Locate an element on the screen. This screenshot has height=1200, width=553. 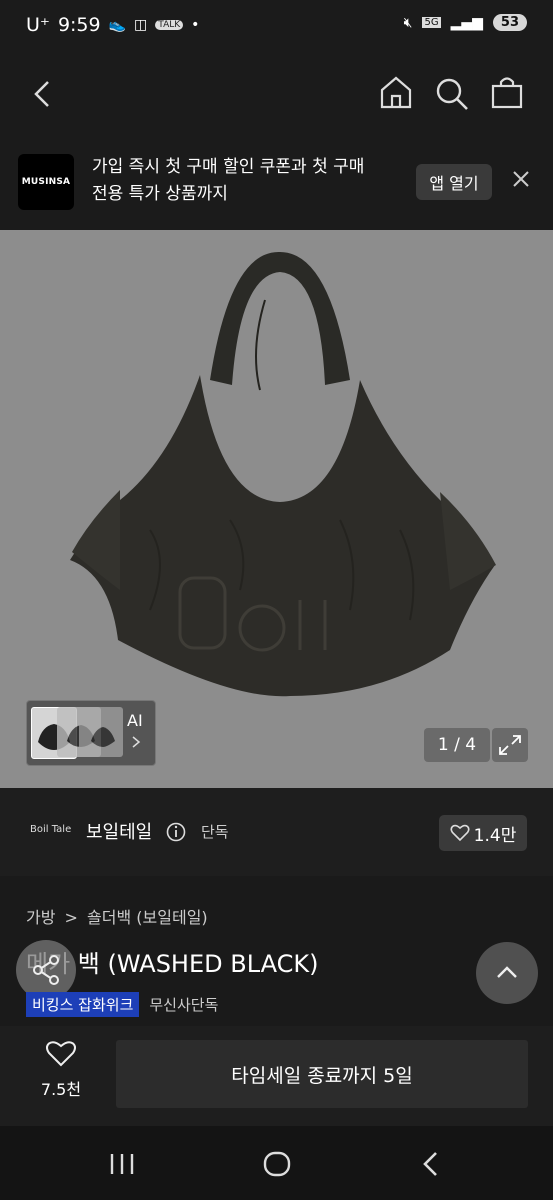
breadcrumb-category: 가방 is located at coordinates (40, 917).